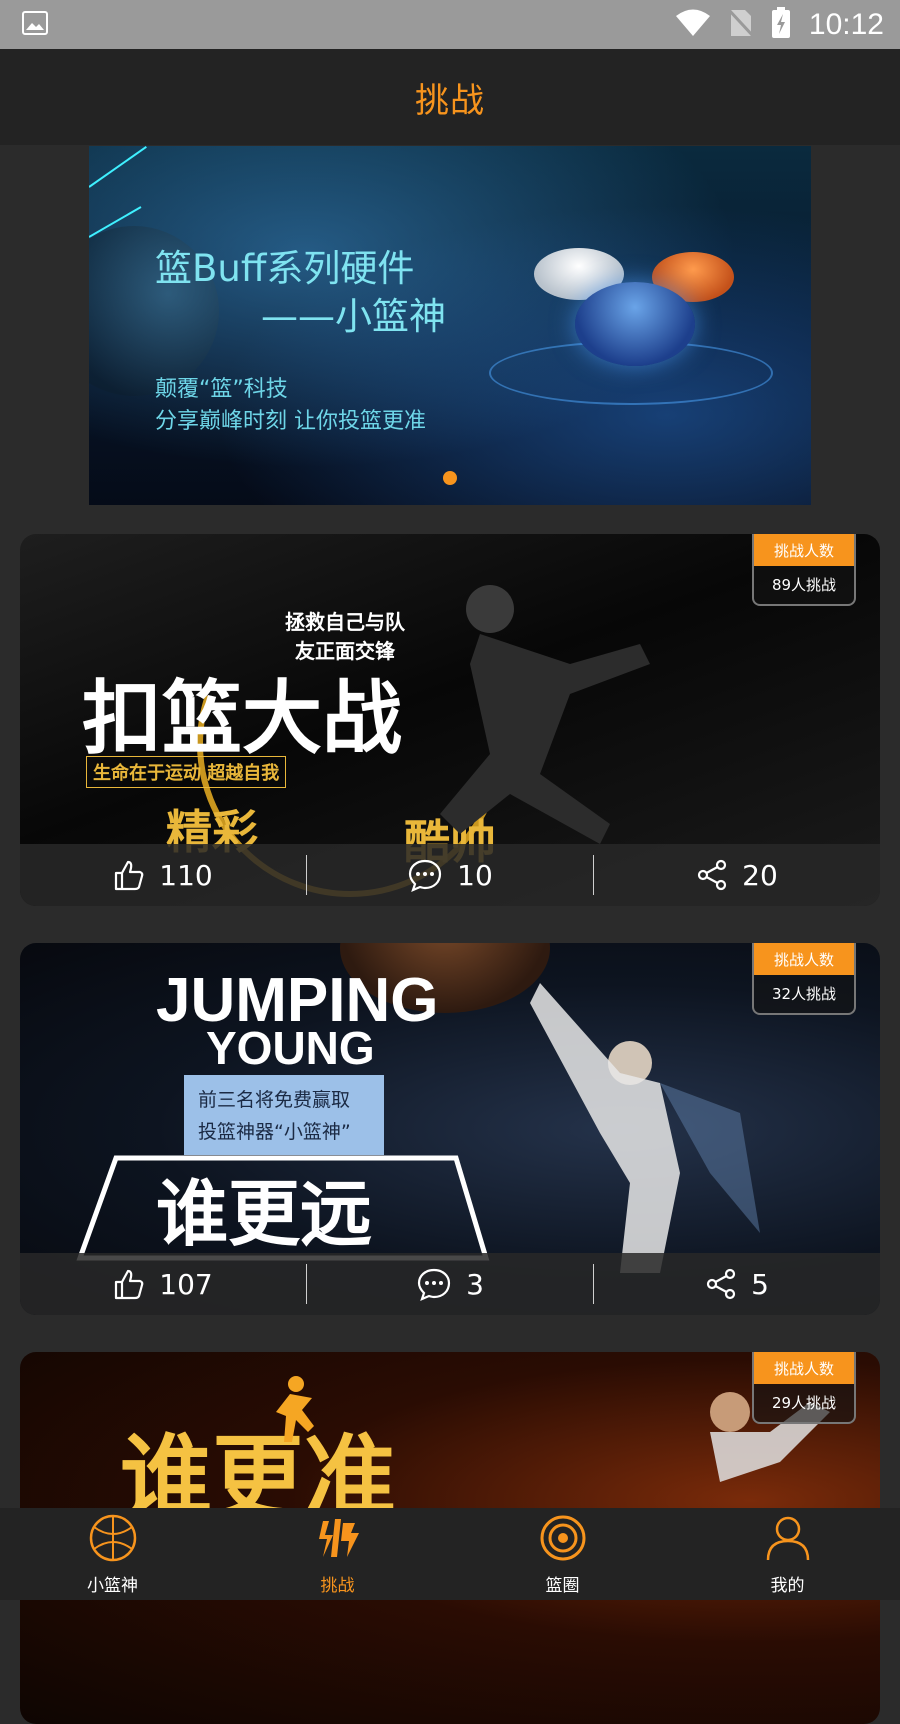 The image size is (900, 1724). What do you see at coordinates (221, 389) in the screenshot?
I see `banner-tagline-1: 颠覆“篮”科技` at bounding box center [221, 389].